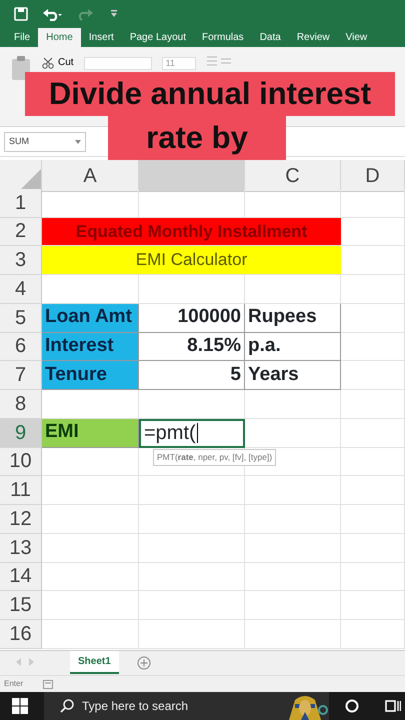  What do you see at coordinates (21, 347) in the screenshot?
I see `row-header: 6` at bounding box center [21, 347].